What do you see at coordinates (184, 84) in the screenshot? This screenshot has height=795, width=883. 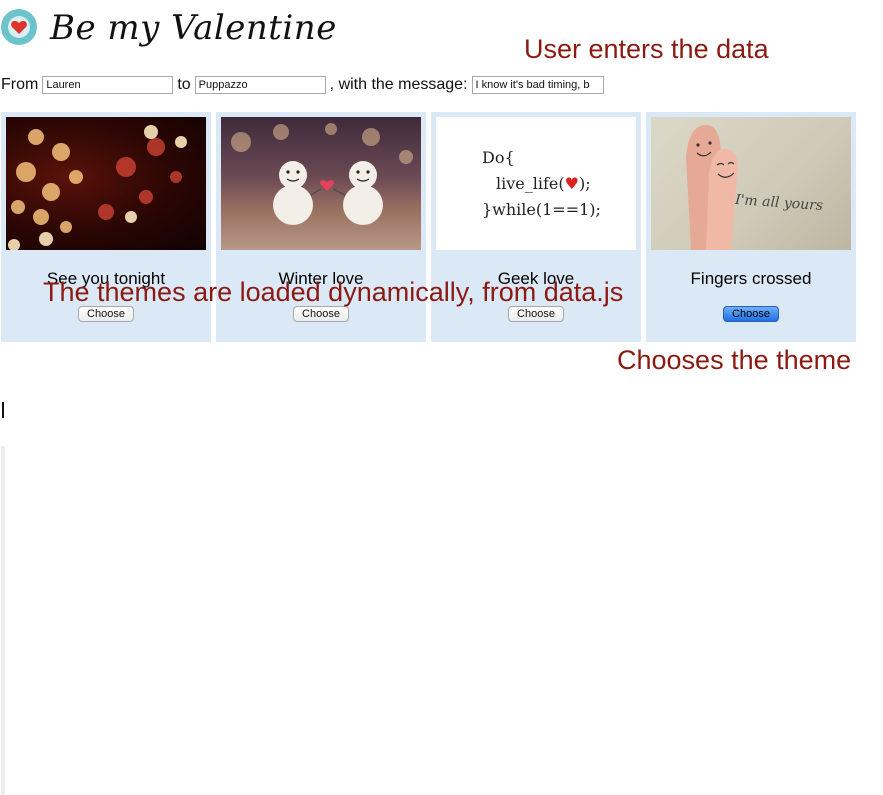 I see `to-label: to` at bounding box center [184, 84].